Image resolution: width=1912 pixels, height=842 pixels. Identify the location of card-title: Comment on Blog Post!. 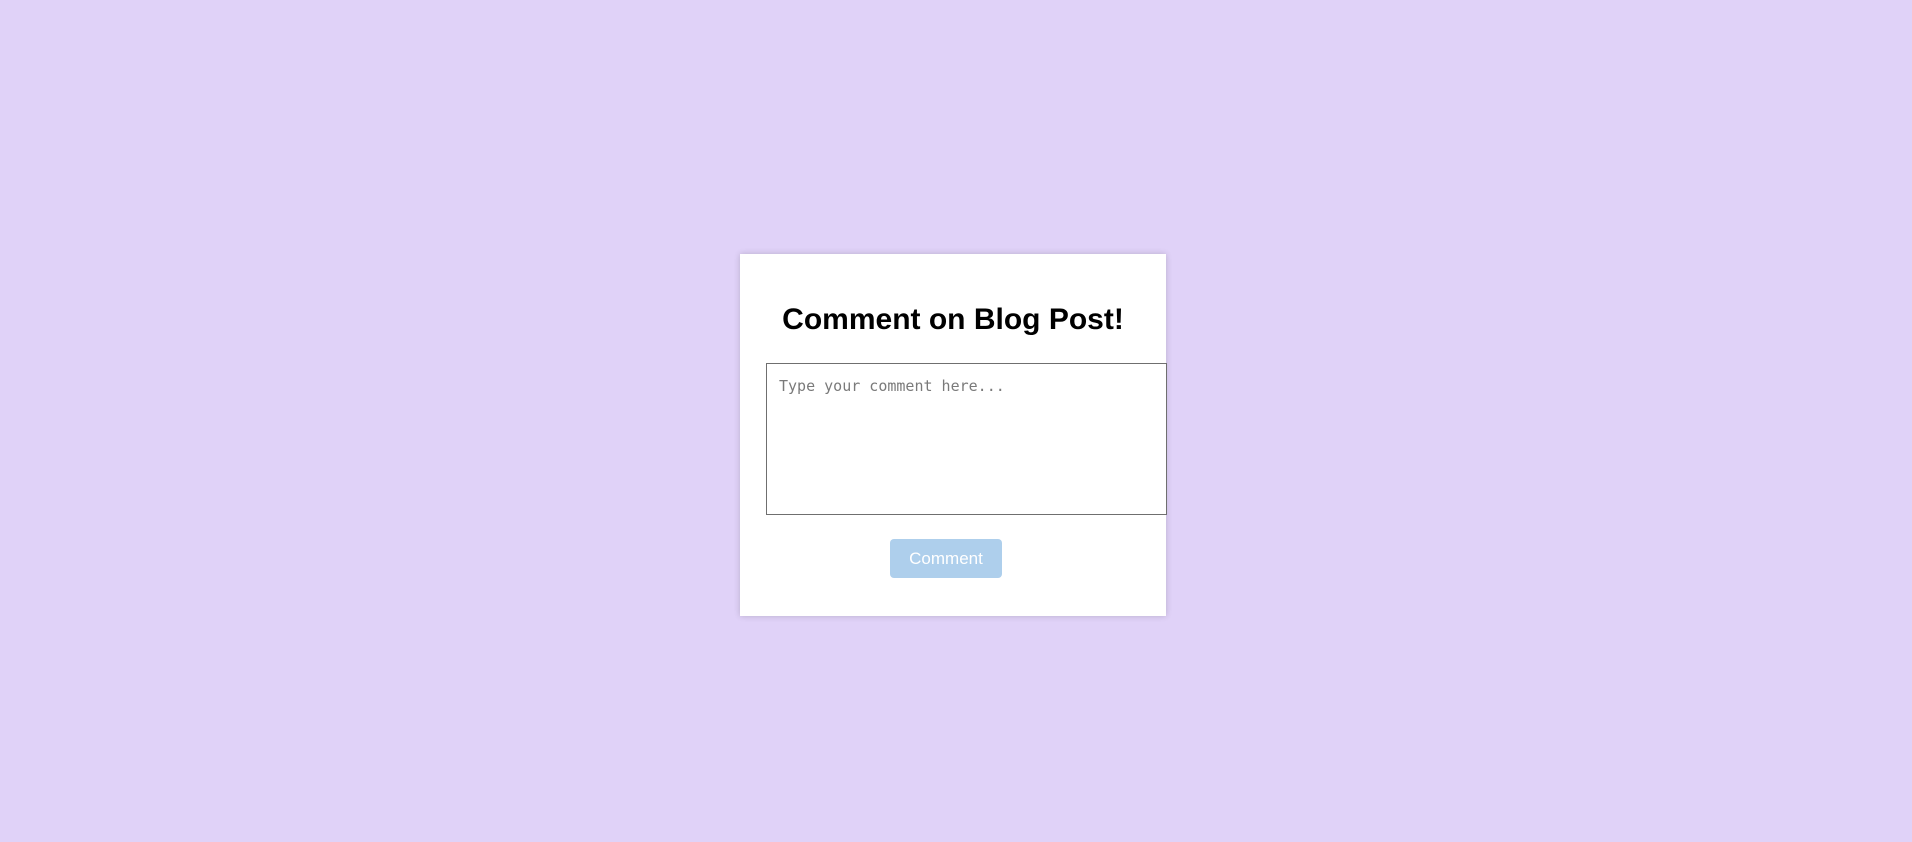
(953, 319).